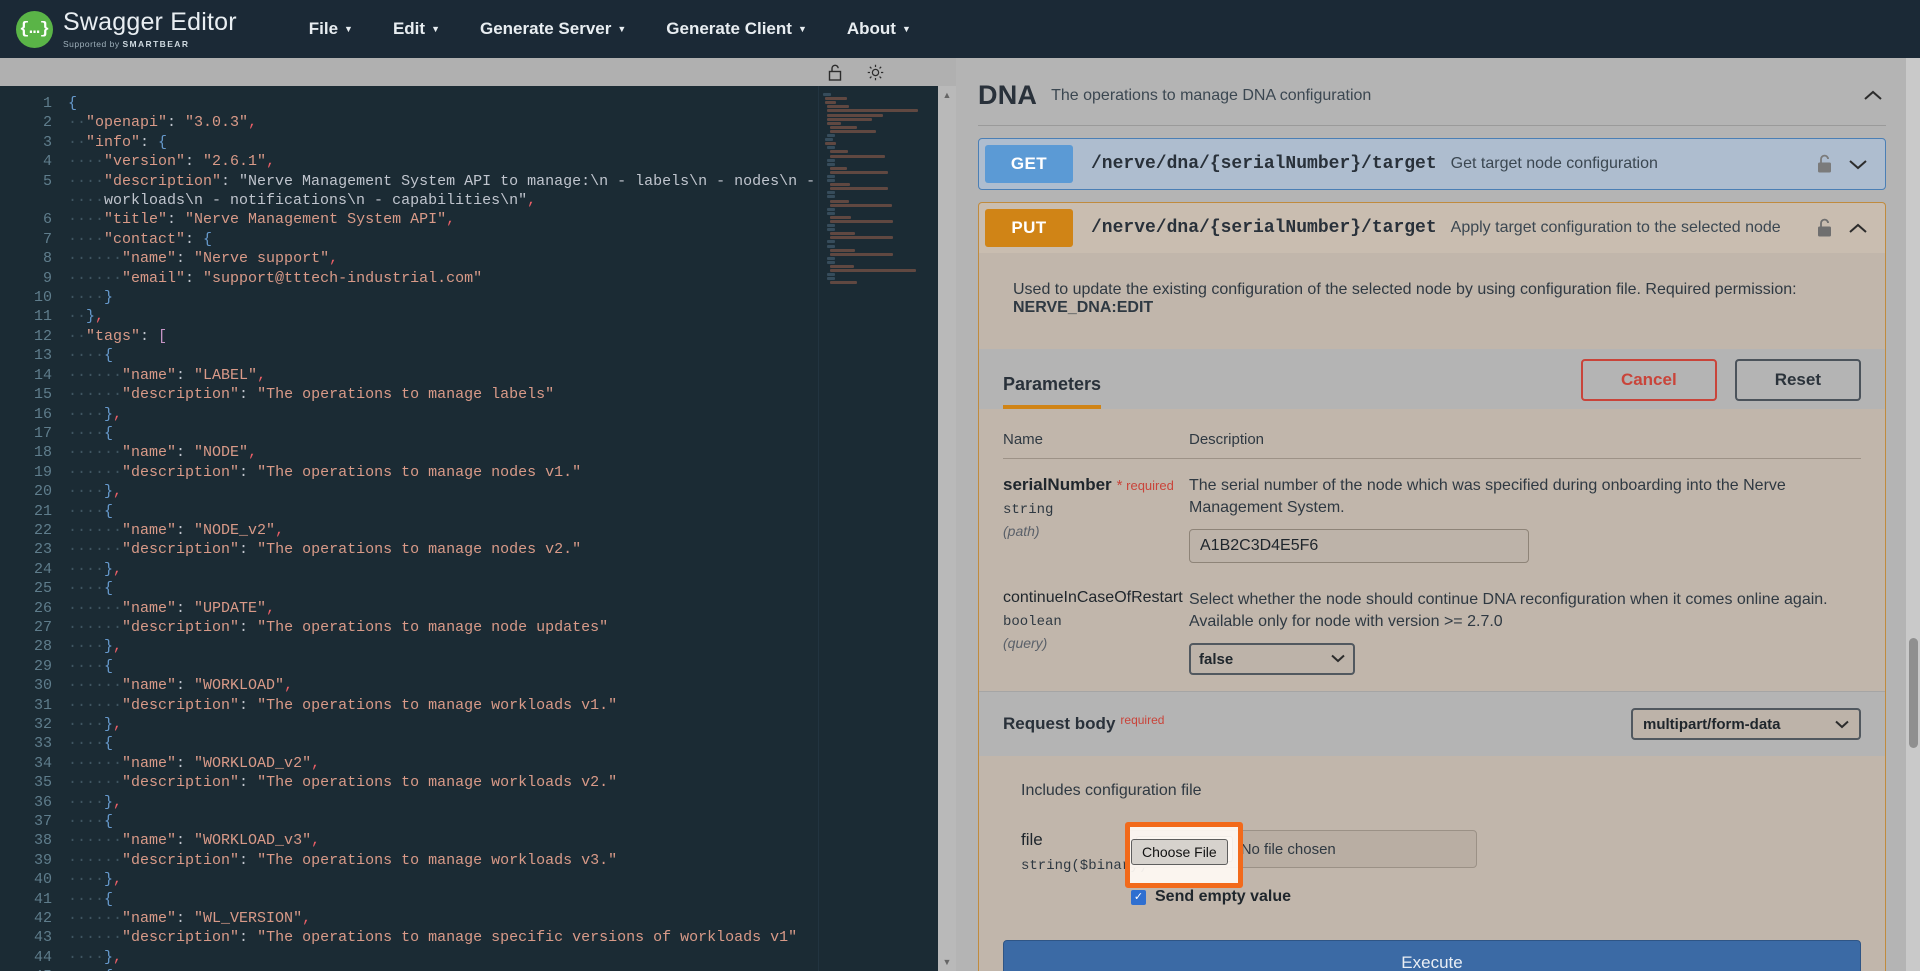  What do you see at coordinates (1142, 720) in the screenshot?
I see `request-body-required-badge: required` at bounding box center [1142, 720].